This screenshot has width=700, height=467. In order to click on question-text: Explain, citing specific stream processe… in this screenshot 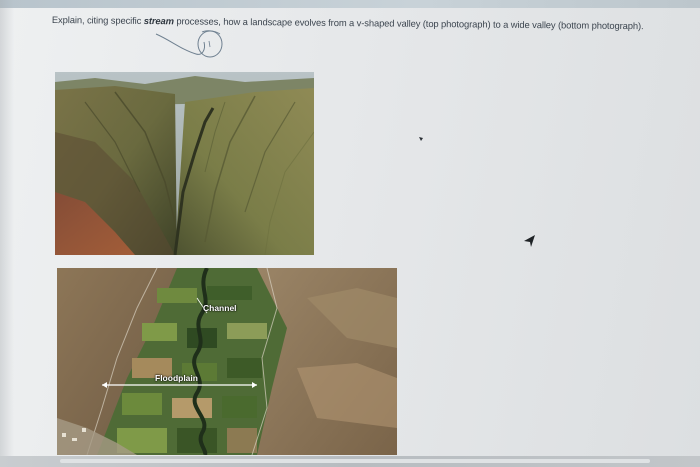, I will do `click(372, 23)`.